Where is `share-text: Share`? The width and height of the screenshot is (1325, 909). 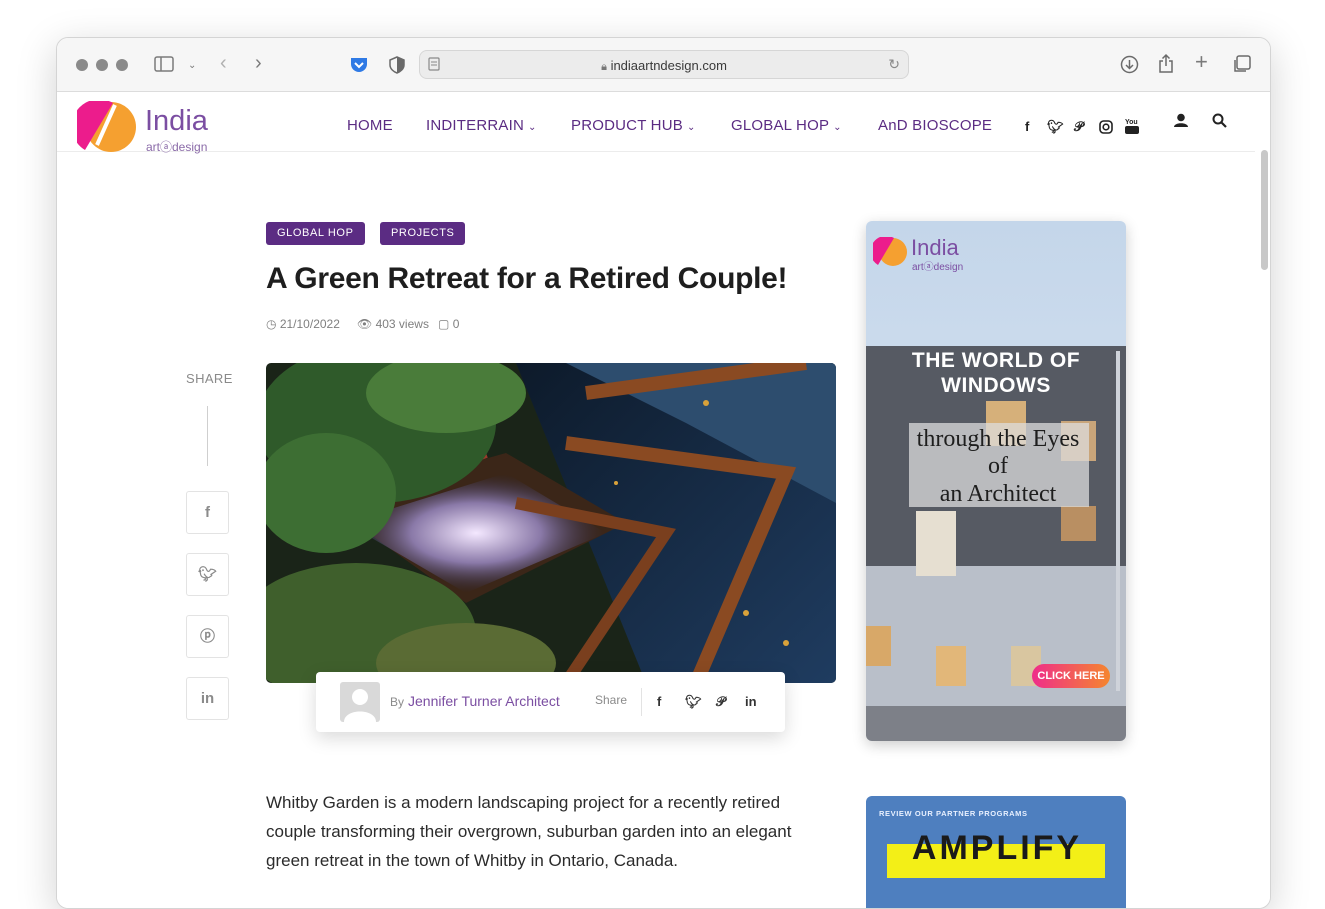 share-text: Share is located at coordinates (611, 700).